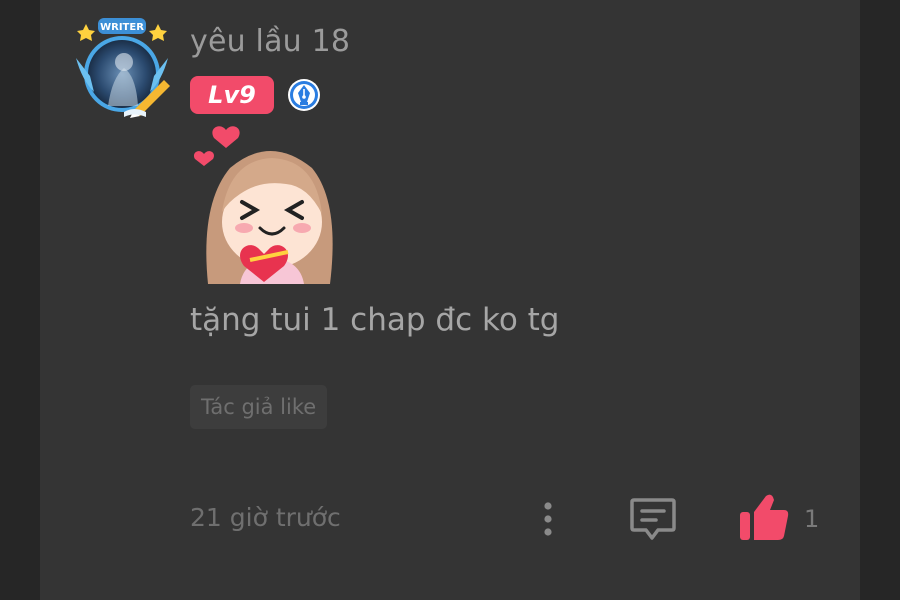 The height and width of the screenshot is (600, 900). What do you see at coordinates (259, 407) in the screenshot?
I see `author-liked-tag: Tác giả like` at bounding box center [259, 407].